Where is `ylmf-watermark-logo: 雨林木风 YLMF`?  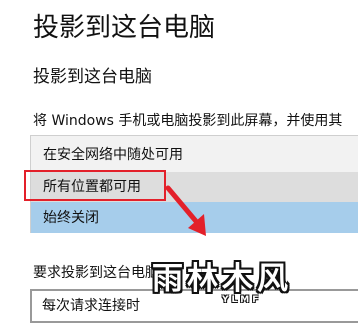
ylmf-watermark-logo: 雨林木风 YLMF is located at coordinates (254, 284).